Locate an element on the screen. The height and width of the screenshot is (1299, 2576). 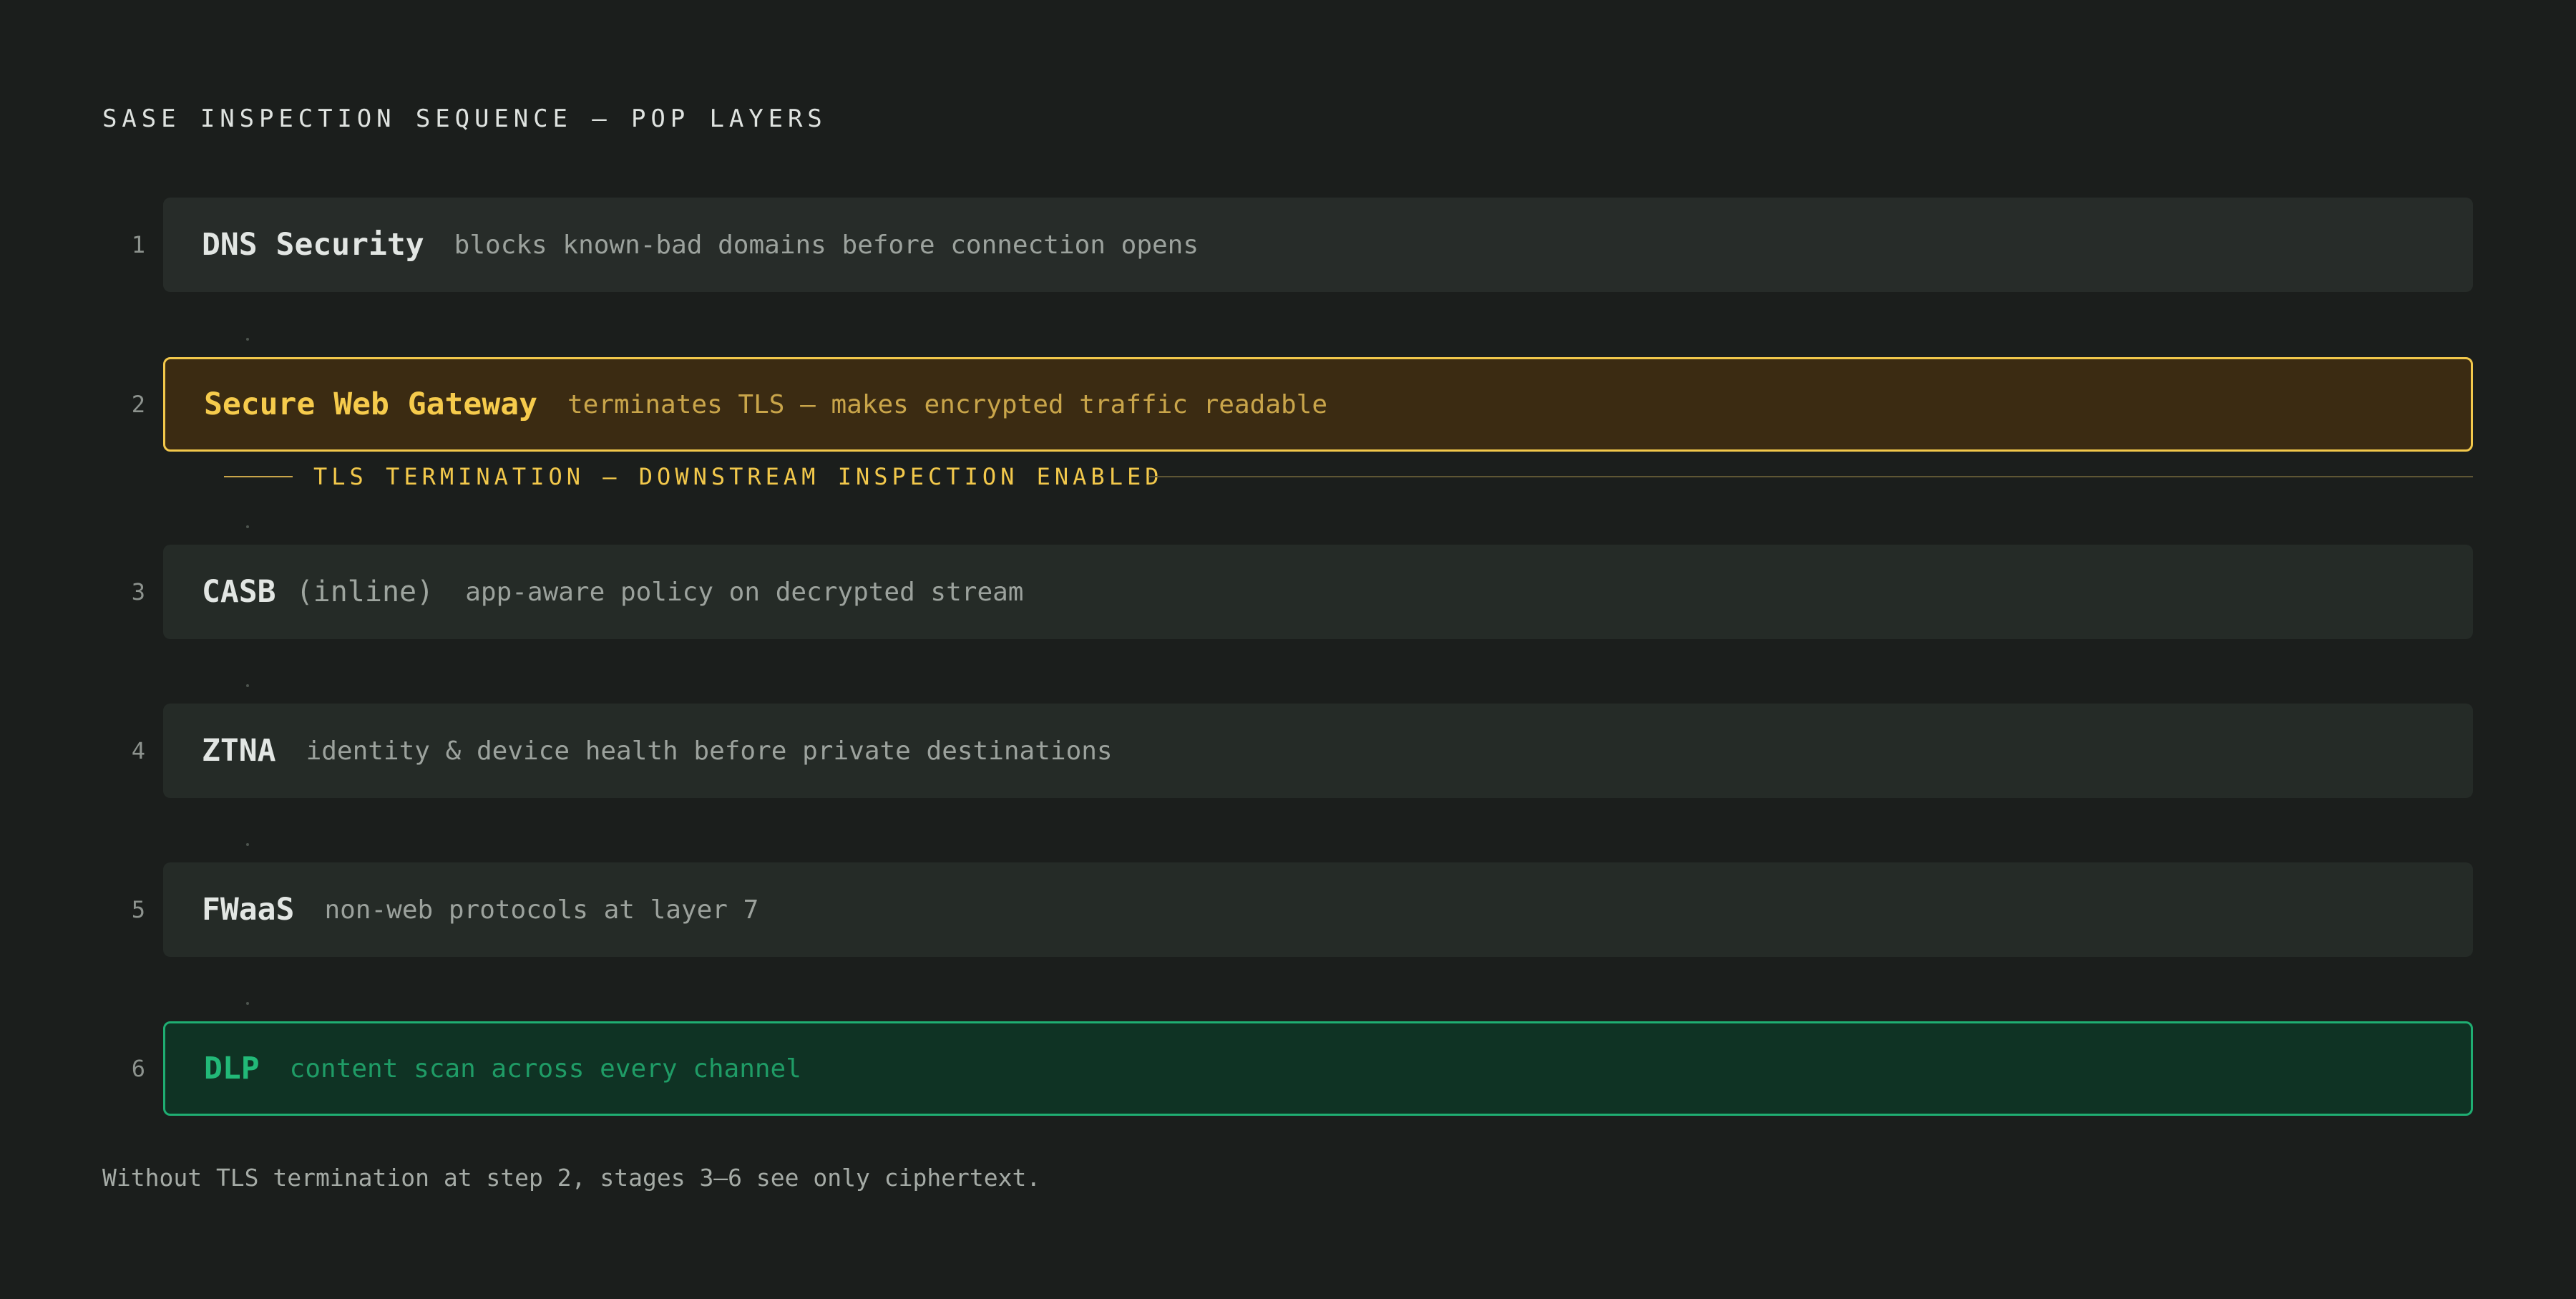
layer-card-fwaas: FWaaS non-web protocols at layer 7 is located at coordinates (1318, 909).